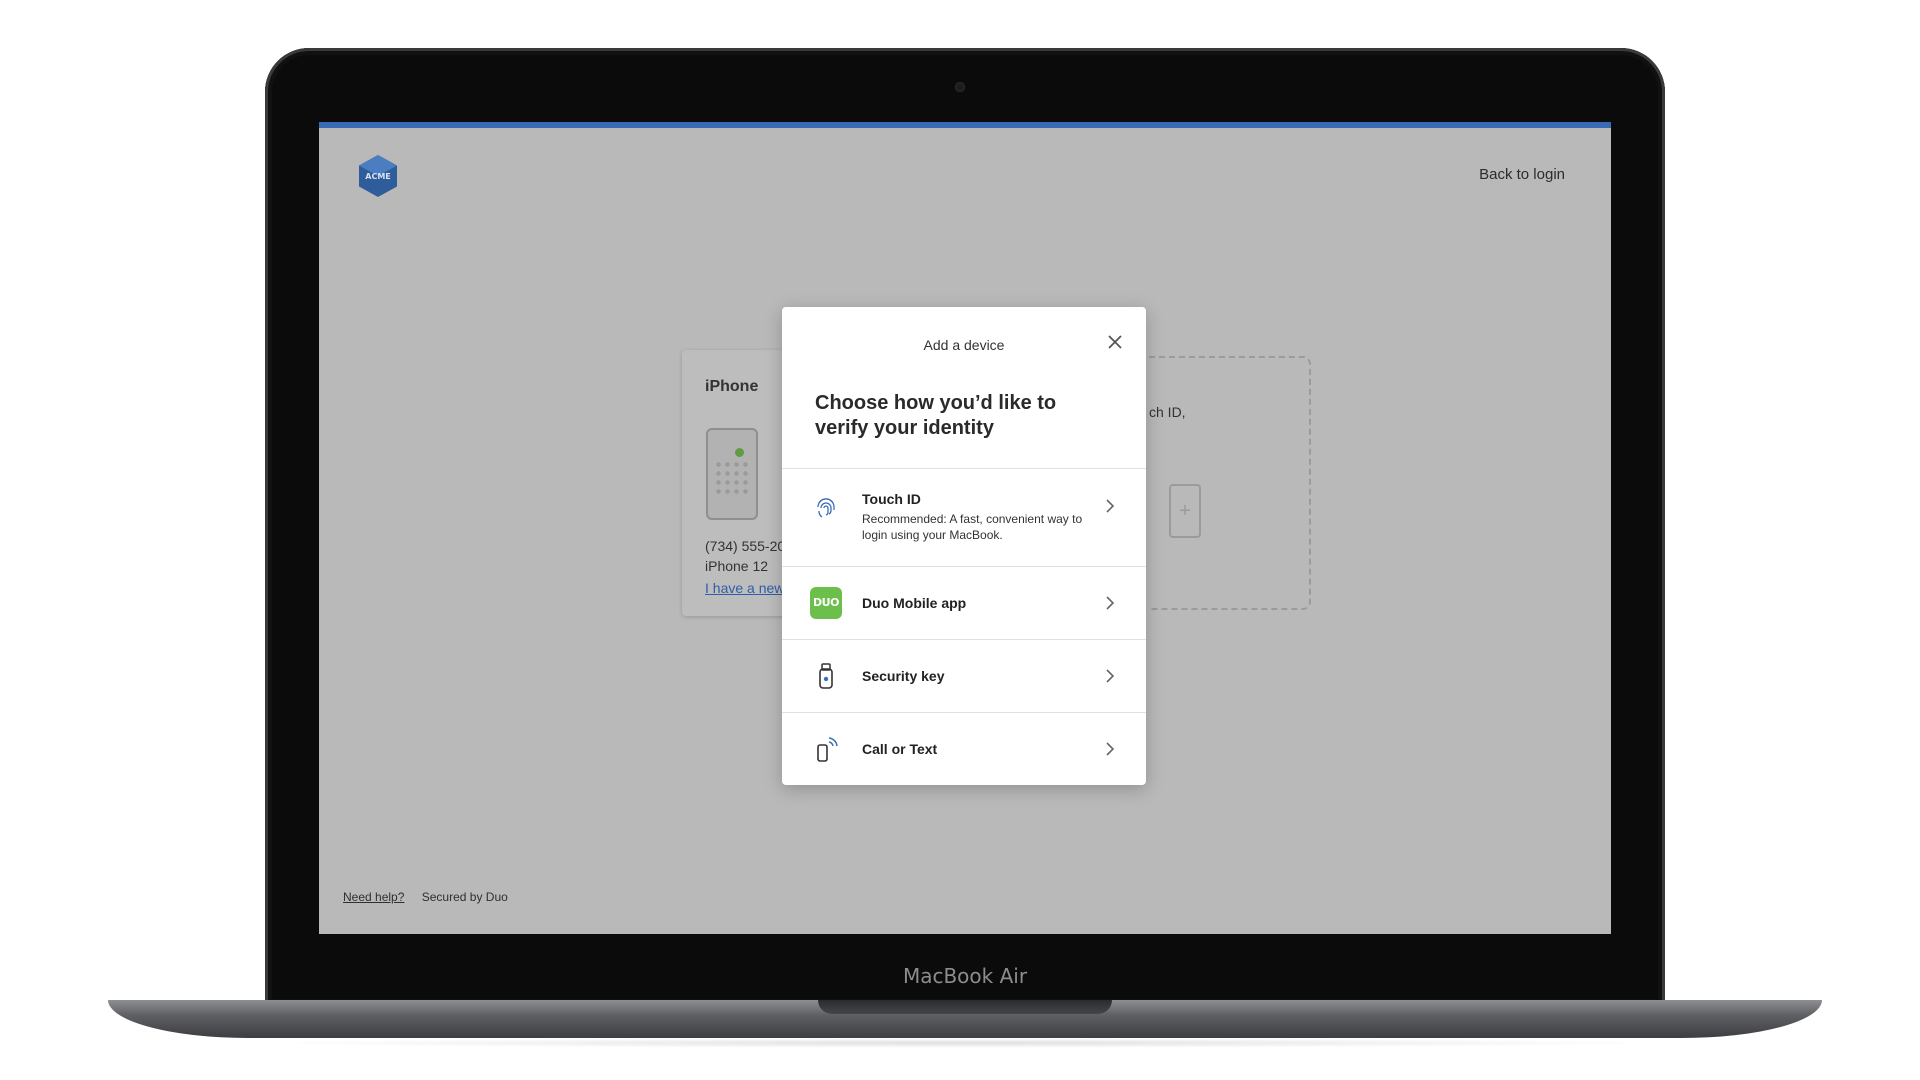  I want to click on phone-number: (734) 555-20, so click(745, 546).